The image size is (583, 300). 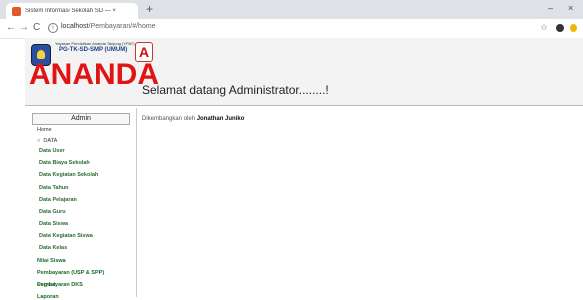 I want to click on sidebar-item-data-pelajaran: Data Pelajaran, so click(x=58, y=200).